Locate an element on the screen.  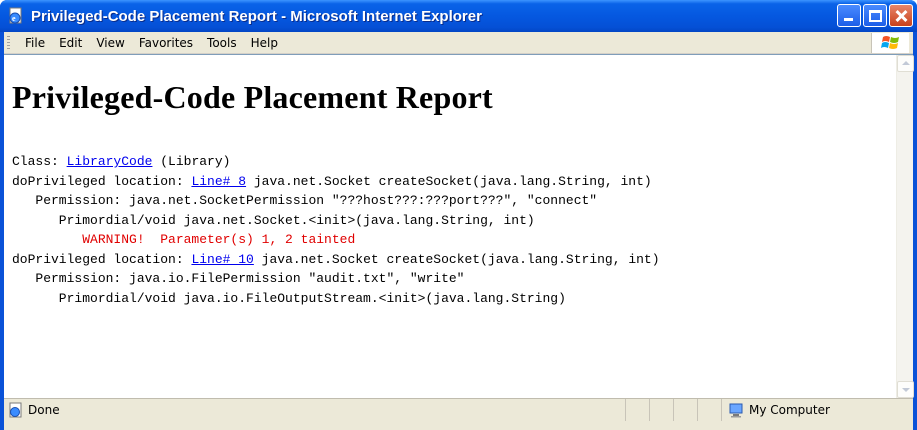
menu-edit: Edit is located at coordinates (70, 43).